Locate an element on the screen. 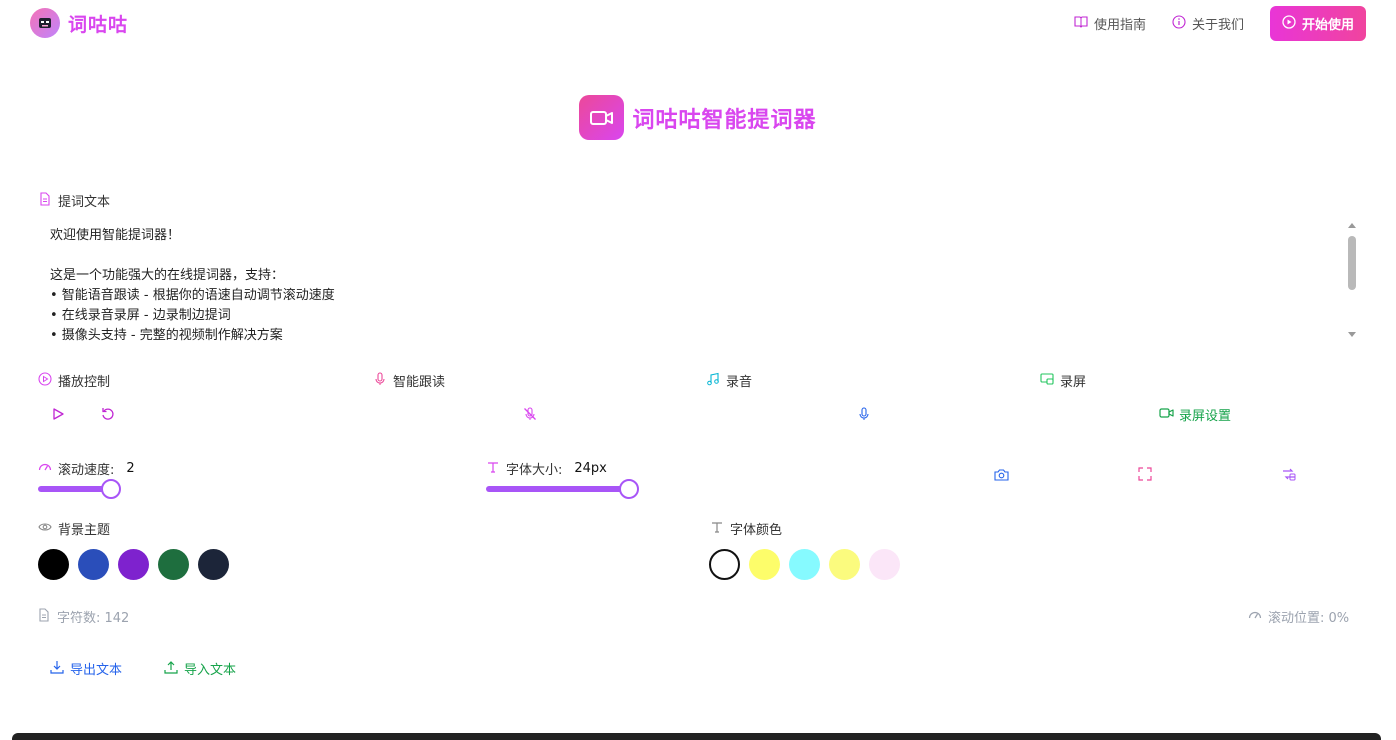  font-size-slider is located at coordinates (562, 489).